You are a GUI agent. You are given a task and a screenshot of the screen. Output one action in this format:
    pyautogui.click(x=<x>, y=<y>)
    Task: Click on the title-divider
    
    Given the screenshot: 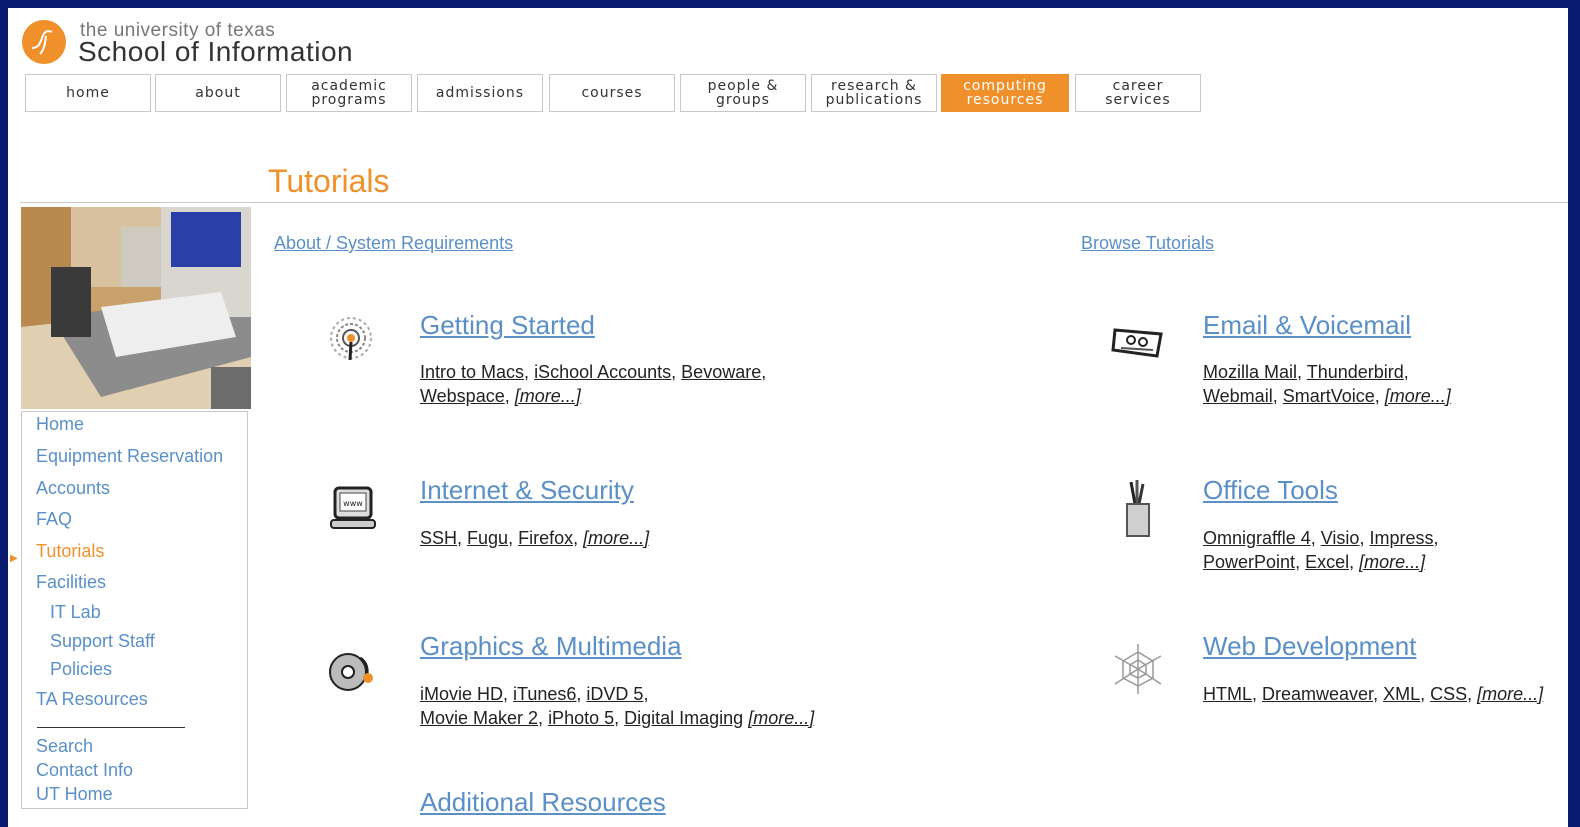 What is the action you would take?
    pyautogui.click(x=794, y=202)
    